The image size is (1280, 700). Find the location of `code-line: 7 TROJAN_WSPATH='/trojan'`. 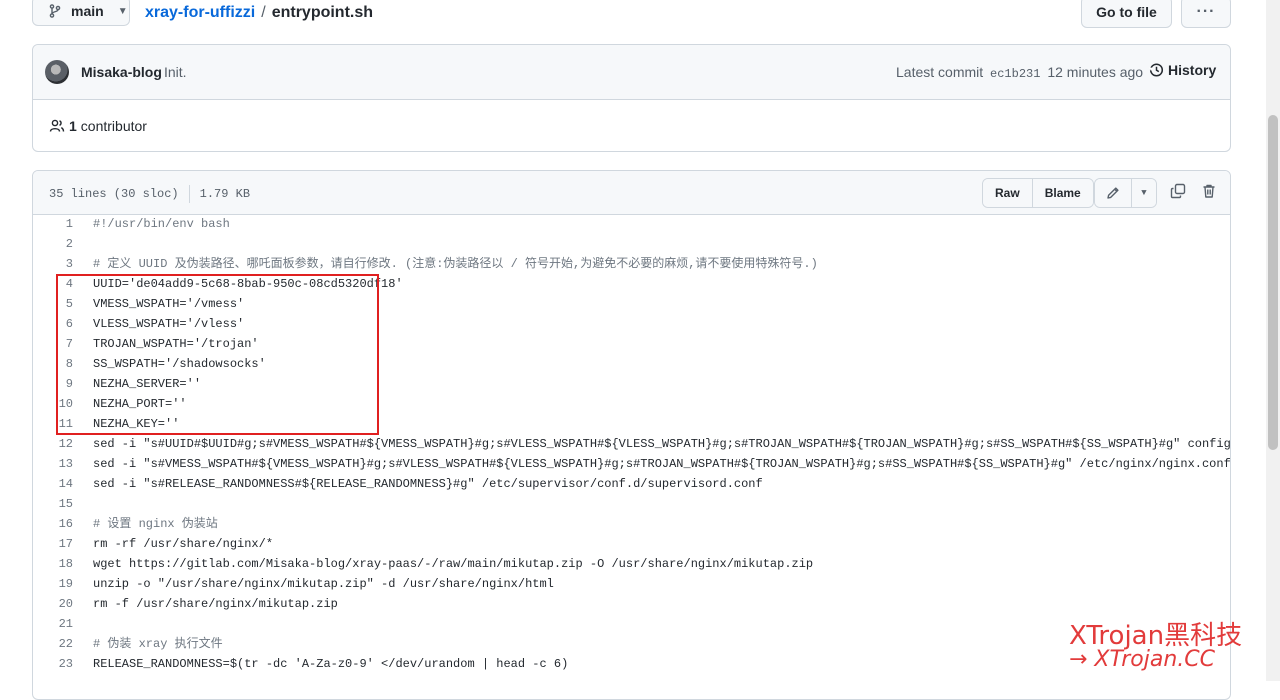

code-line: 7 TROJAN_WSPATH='/trojan' is located at coordinates (631, 344).